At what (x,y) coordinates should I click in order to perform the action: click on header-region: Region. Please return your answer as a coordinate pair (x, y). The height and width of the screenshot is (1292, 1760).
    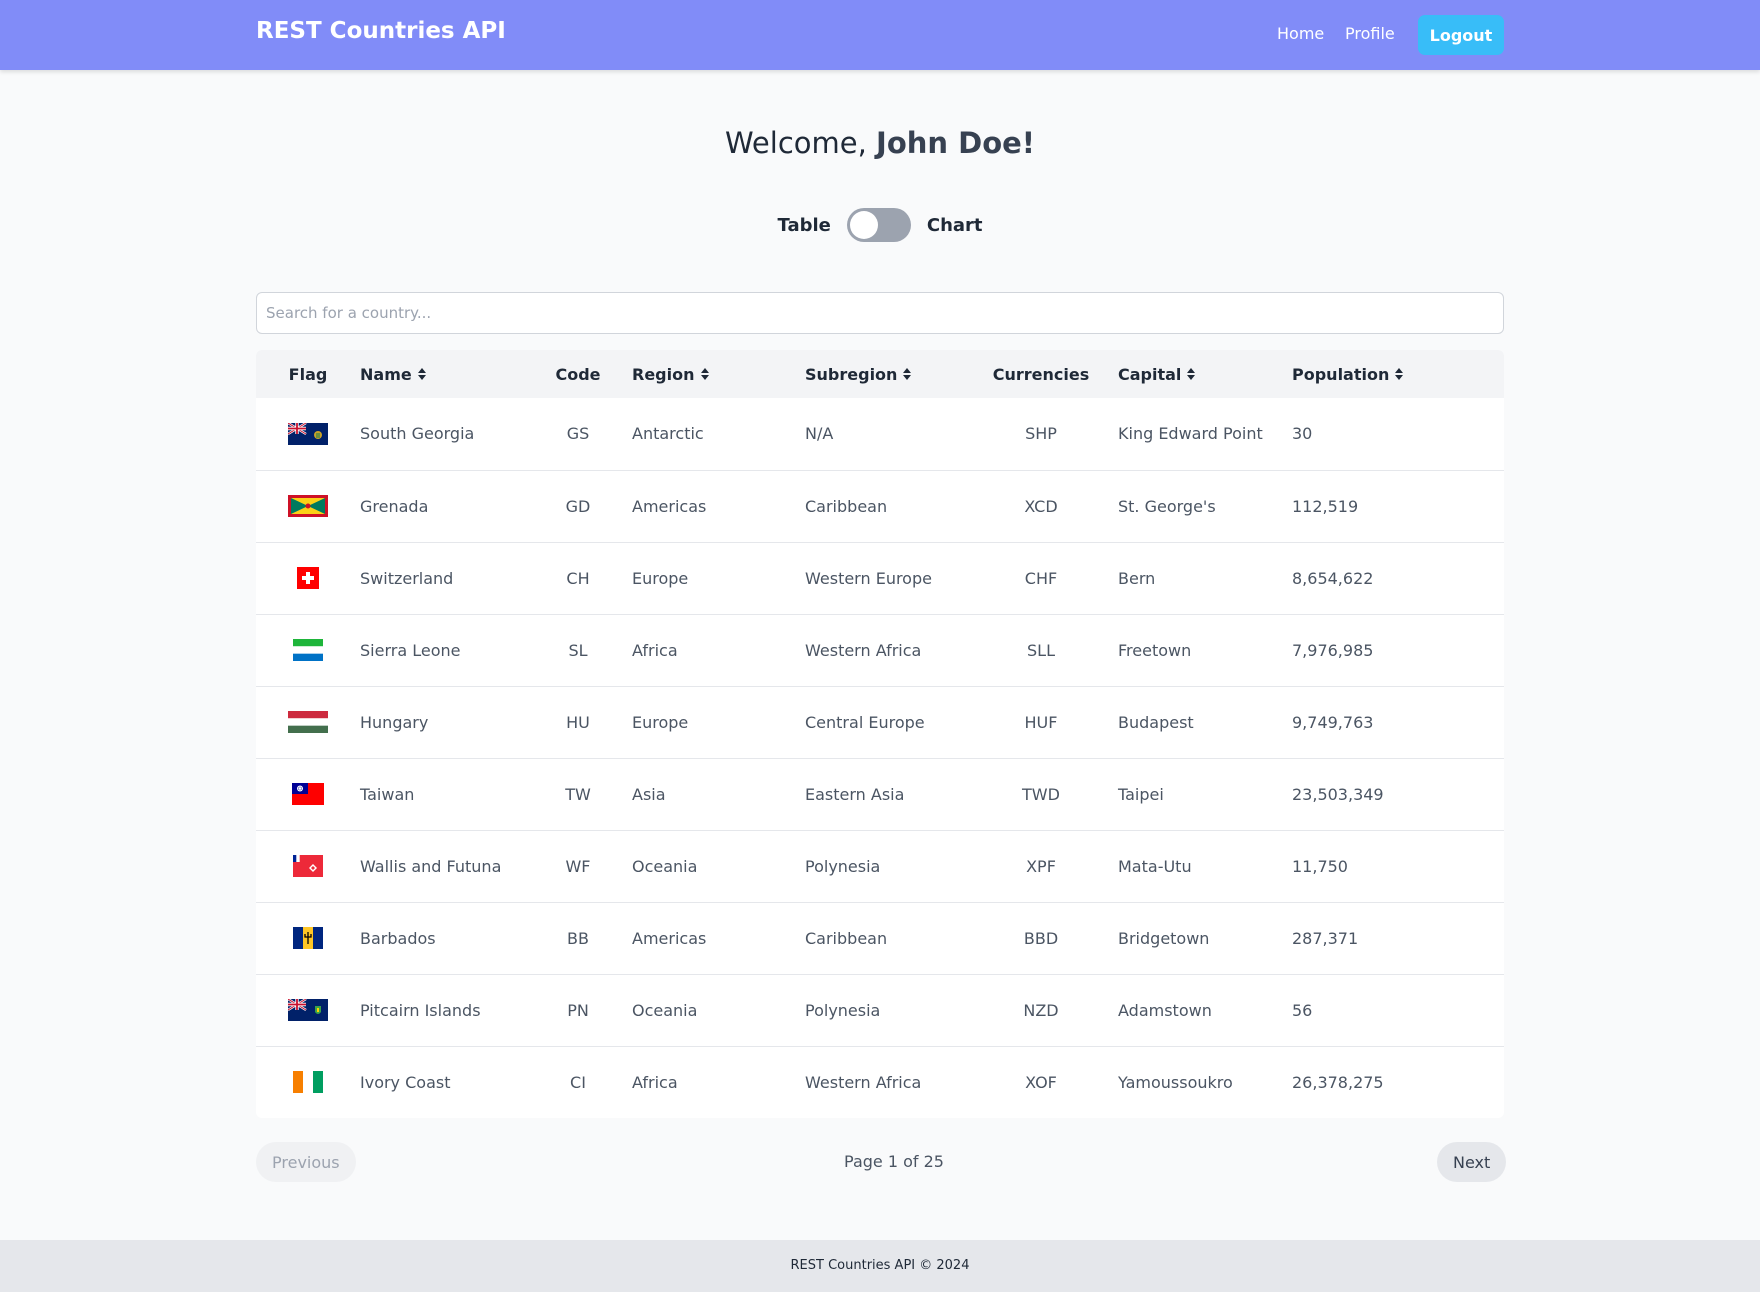
    Looking at the image, I should click on (718, 374).